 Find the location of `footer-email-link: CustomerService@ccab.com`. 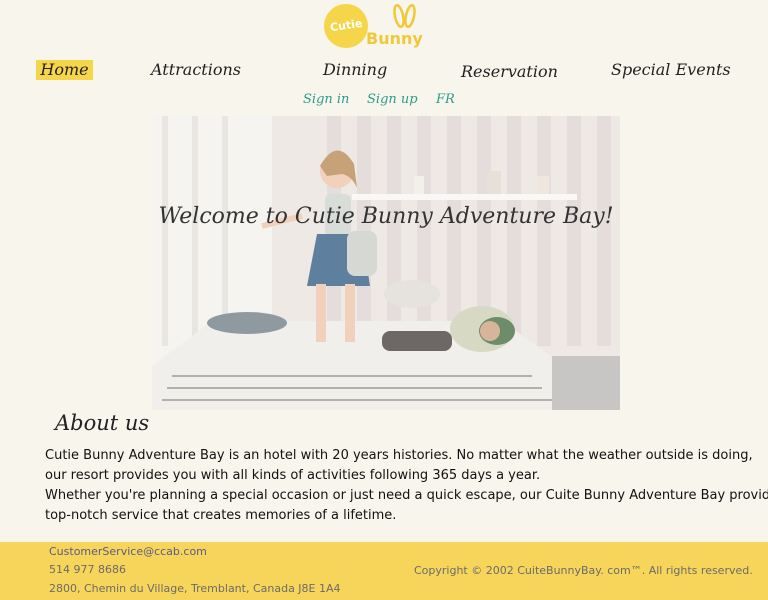

footer-email-link: CustomerService@ccab.com is located at coordinates (128, 551).